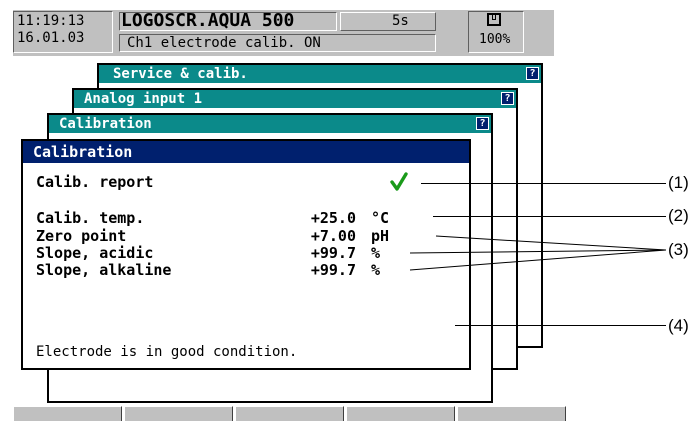 This screenshot has width=700, height=421. Describe the element at coordinates (678, 249) in the screenshot. I see `callout-3: (3)` at that location.